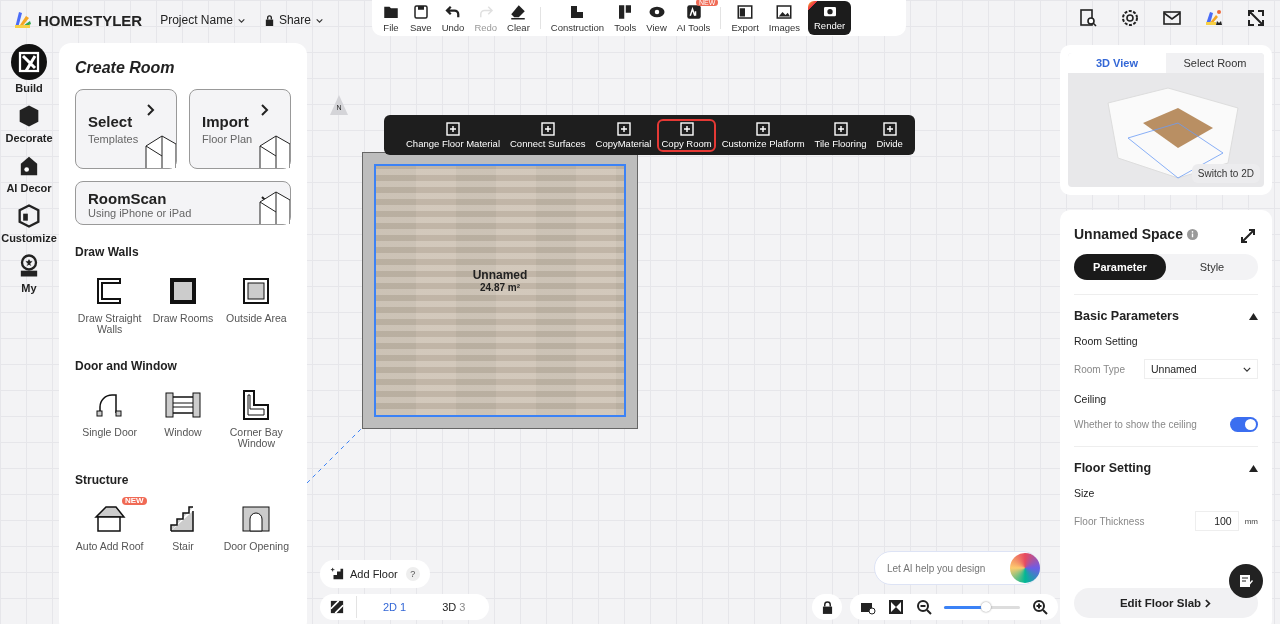 The image size is (1280, 624). I want to click on export-icon, so click(745, 12).